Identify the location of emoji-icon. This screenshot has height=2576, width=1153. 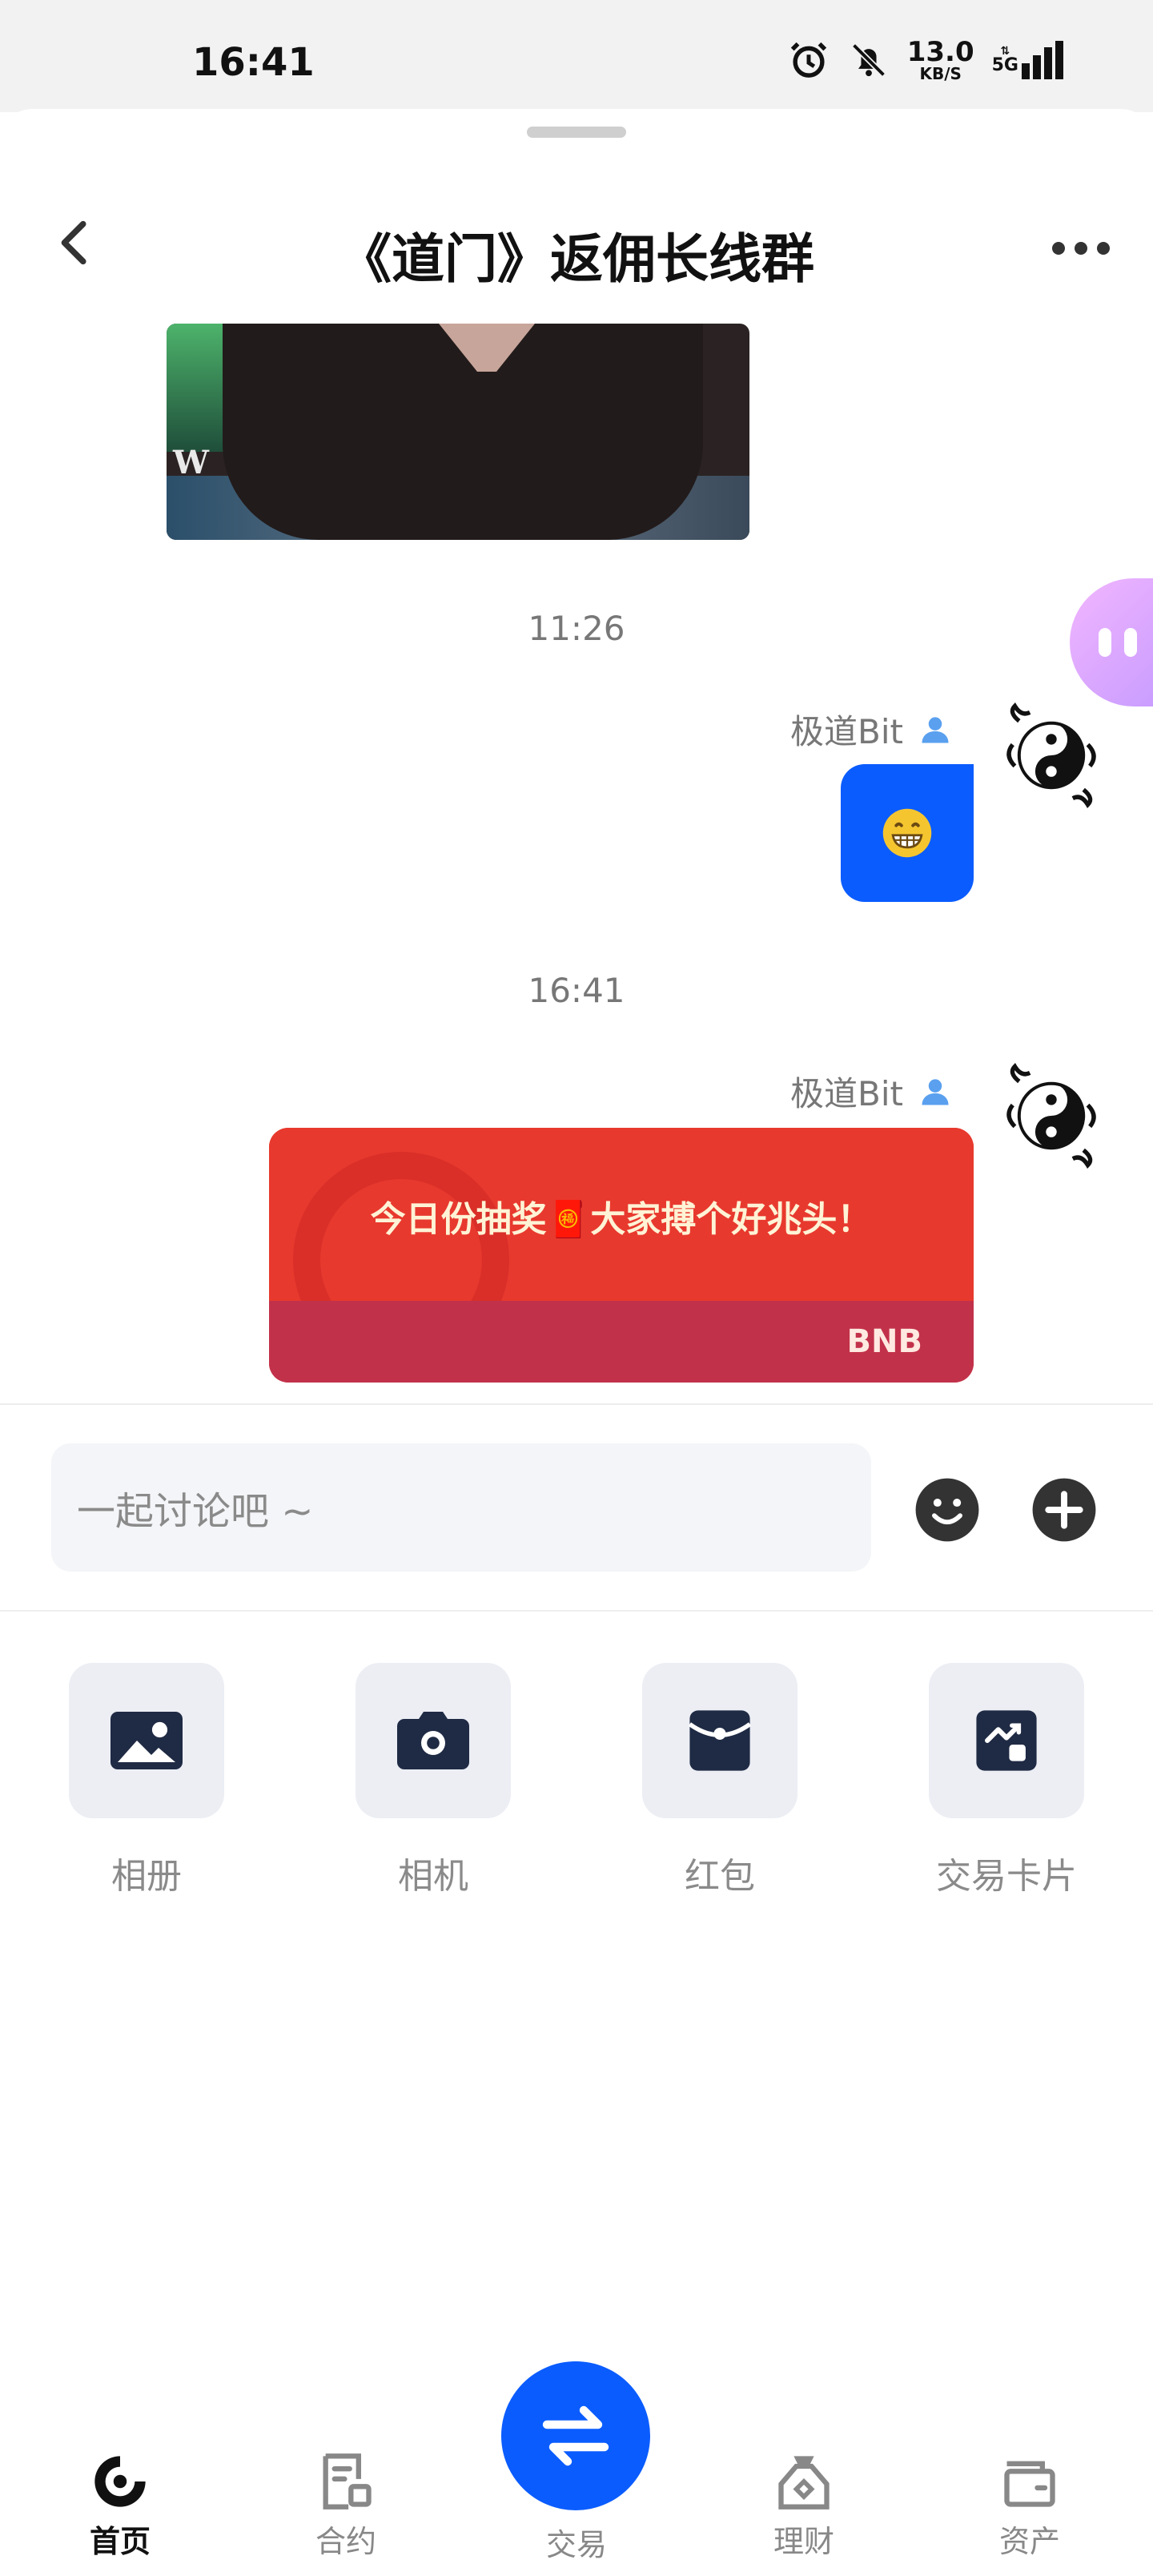
(948, 1509).